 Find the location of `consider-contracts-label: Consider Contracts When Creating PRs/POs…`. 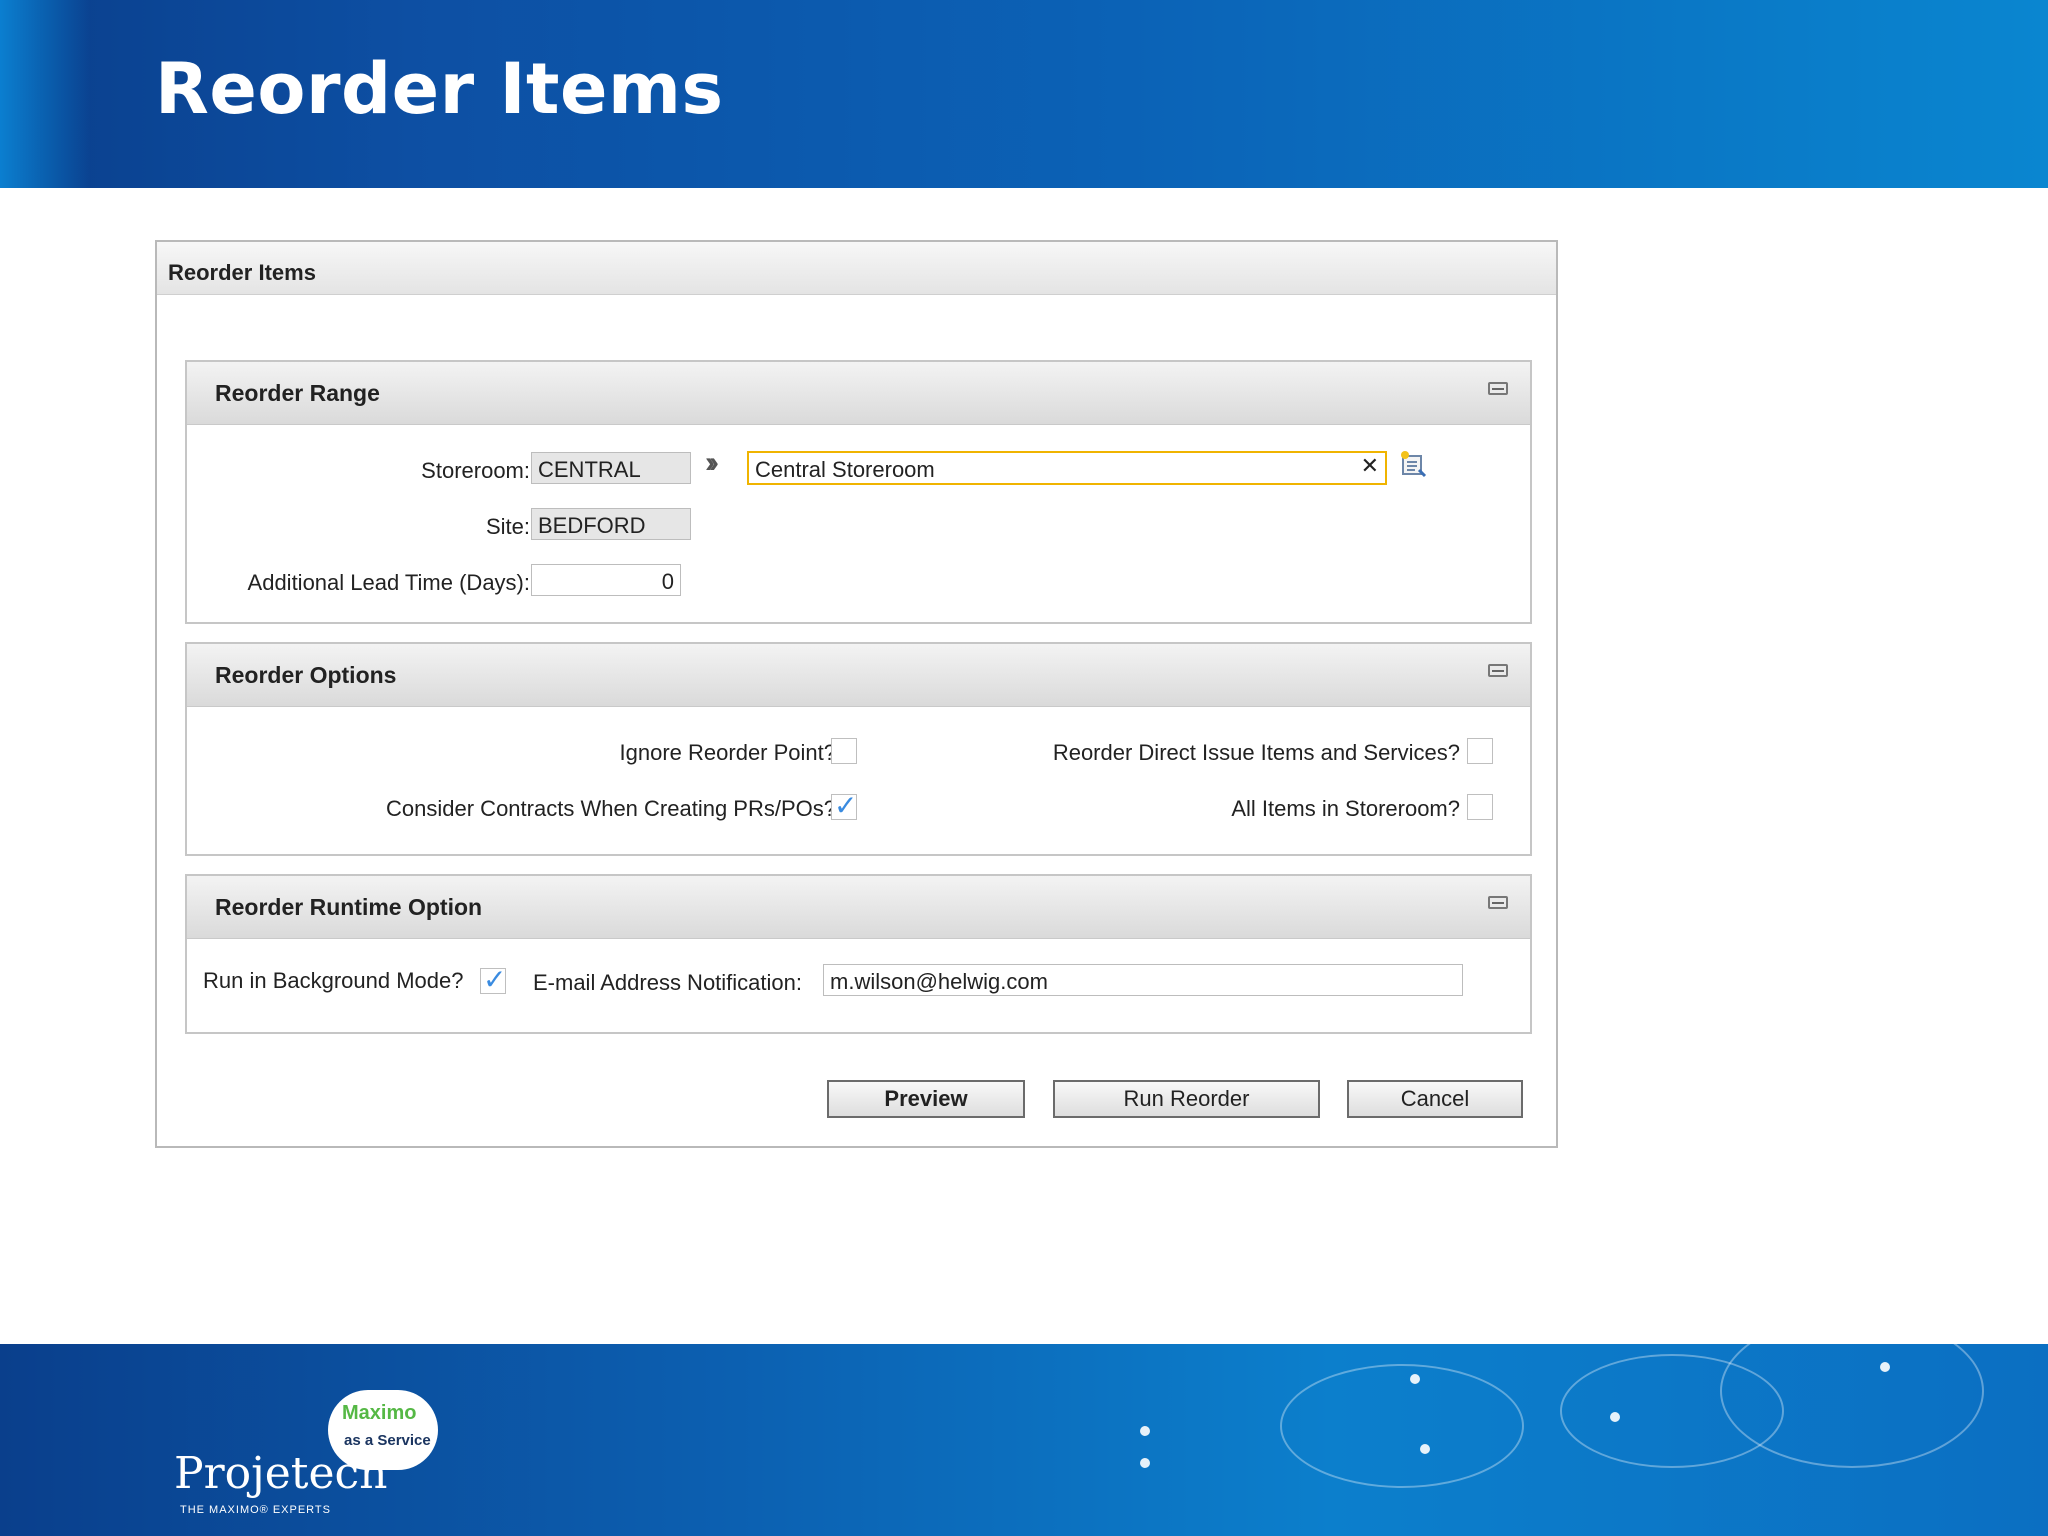

consider-contracts-label: Consider Contracts When Creating PRs/POs… is located at coordinates (611, 808).